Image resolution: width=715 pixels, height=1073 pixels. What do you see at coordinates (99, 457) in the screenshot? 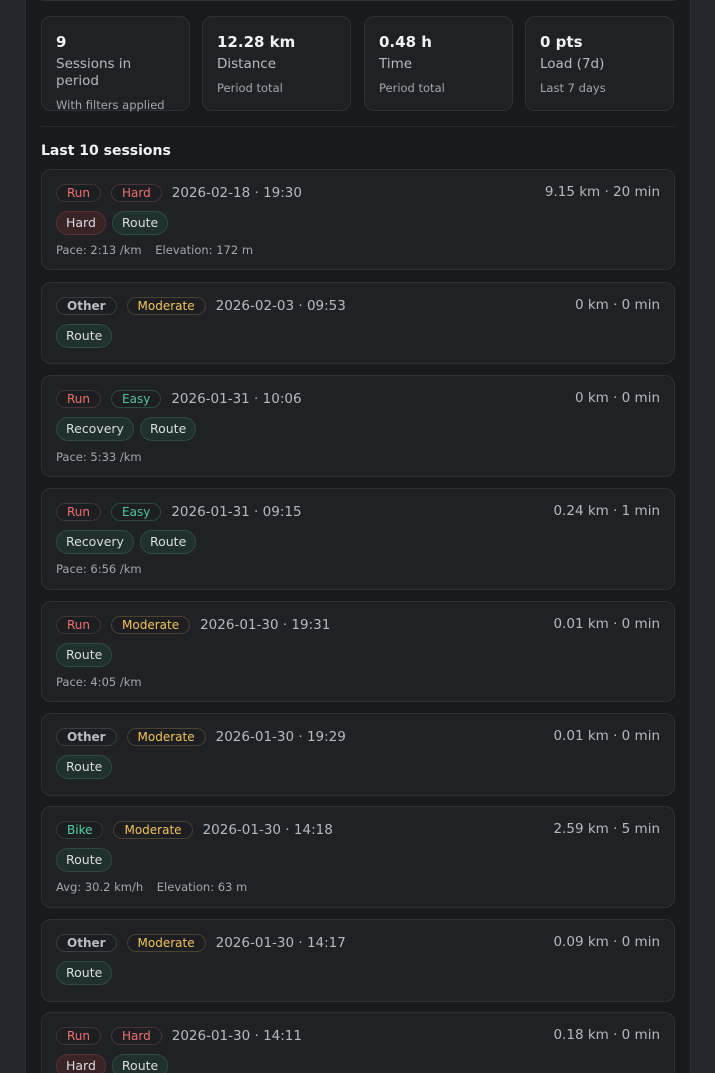
I see `meta-pace: Pace: 5:33 /km` at bounding box center [99, 457].